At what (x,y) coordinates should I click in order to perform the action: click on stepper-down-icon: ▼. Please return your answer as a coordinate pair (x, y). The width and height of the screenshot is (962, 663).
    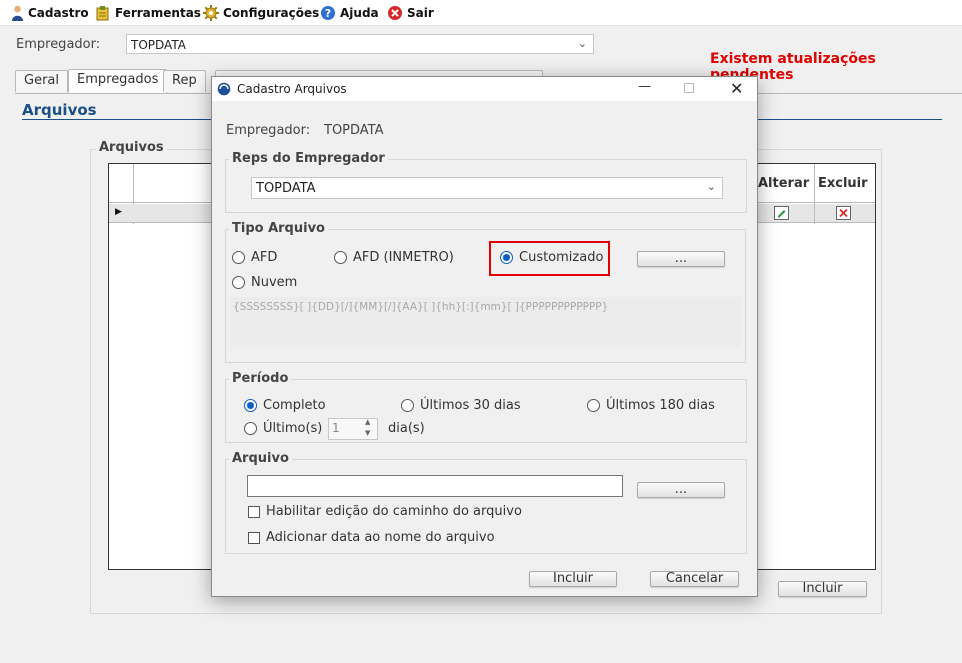
    Looking at the image, I should click on (367, 433).